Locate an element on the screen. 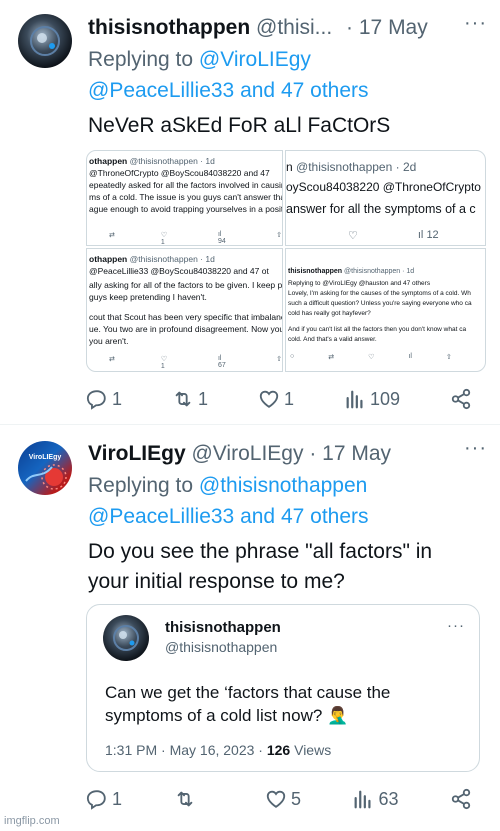 The height and width of the screenshot is (831, 500). tweet-actions: 1 1 1 109 is located at coordinates (281, 399).